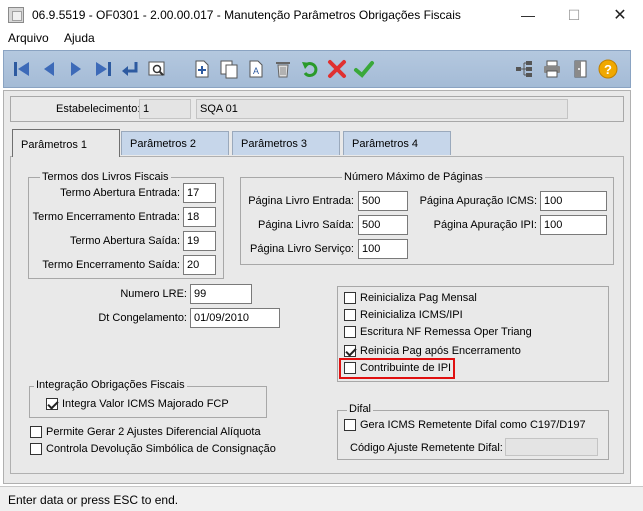 This screenshot has height=511, width=643. What do you see at coordinates (286, 143) in the screenshot?
I see `tab-parametros-3: Parâmetros 3` at bounding box center [286, 143].